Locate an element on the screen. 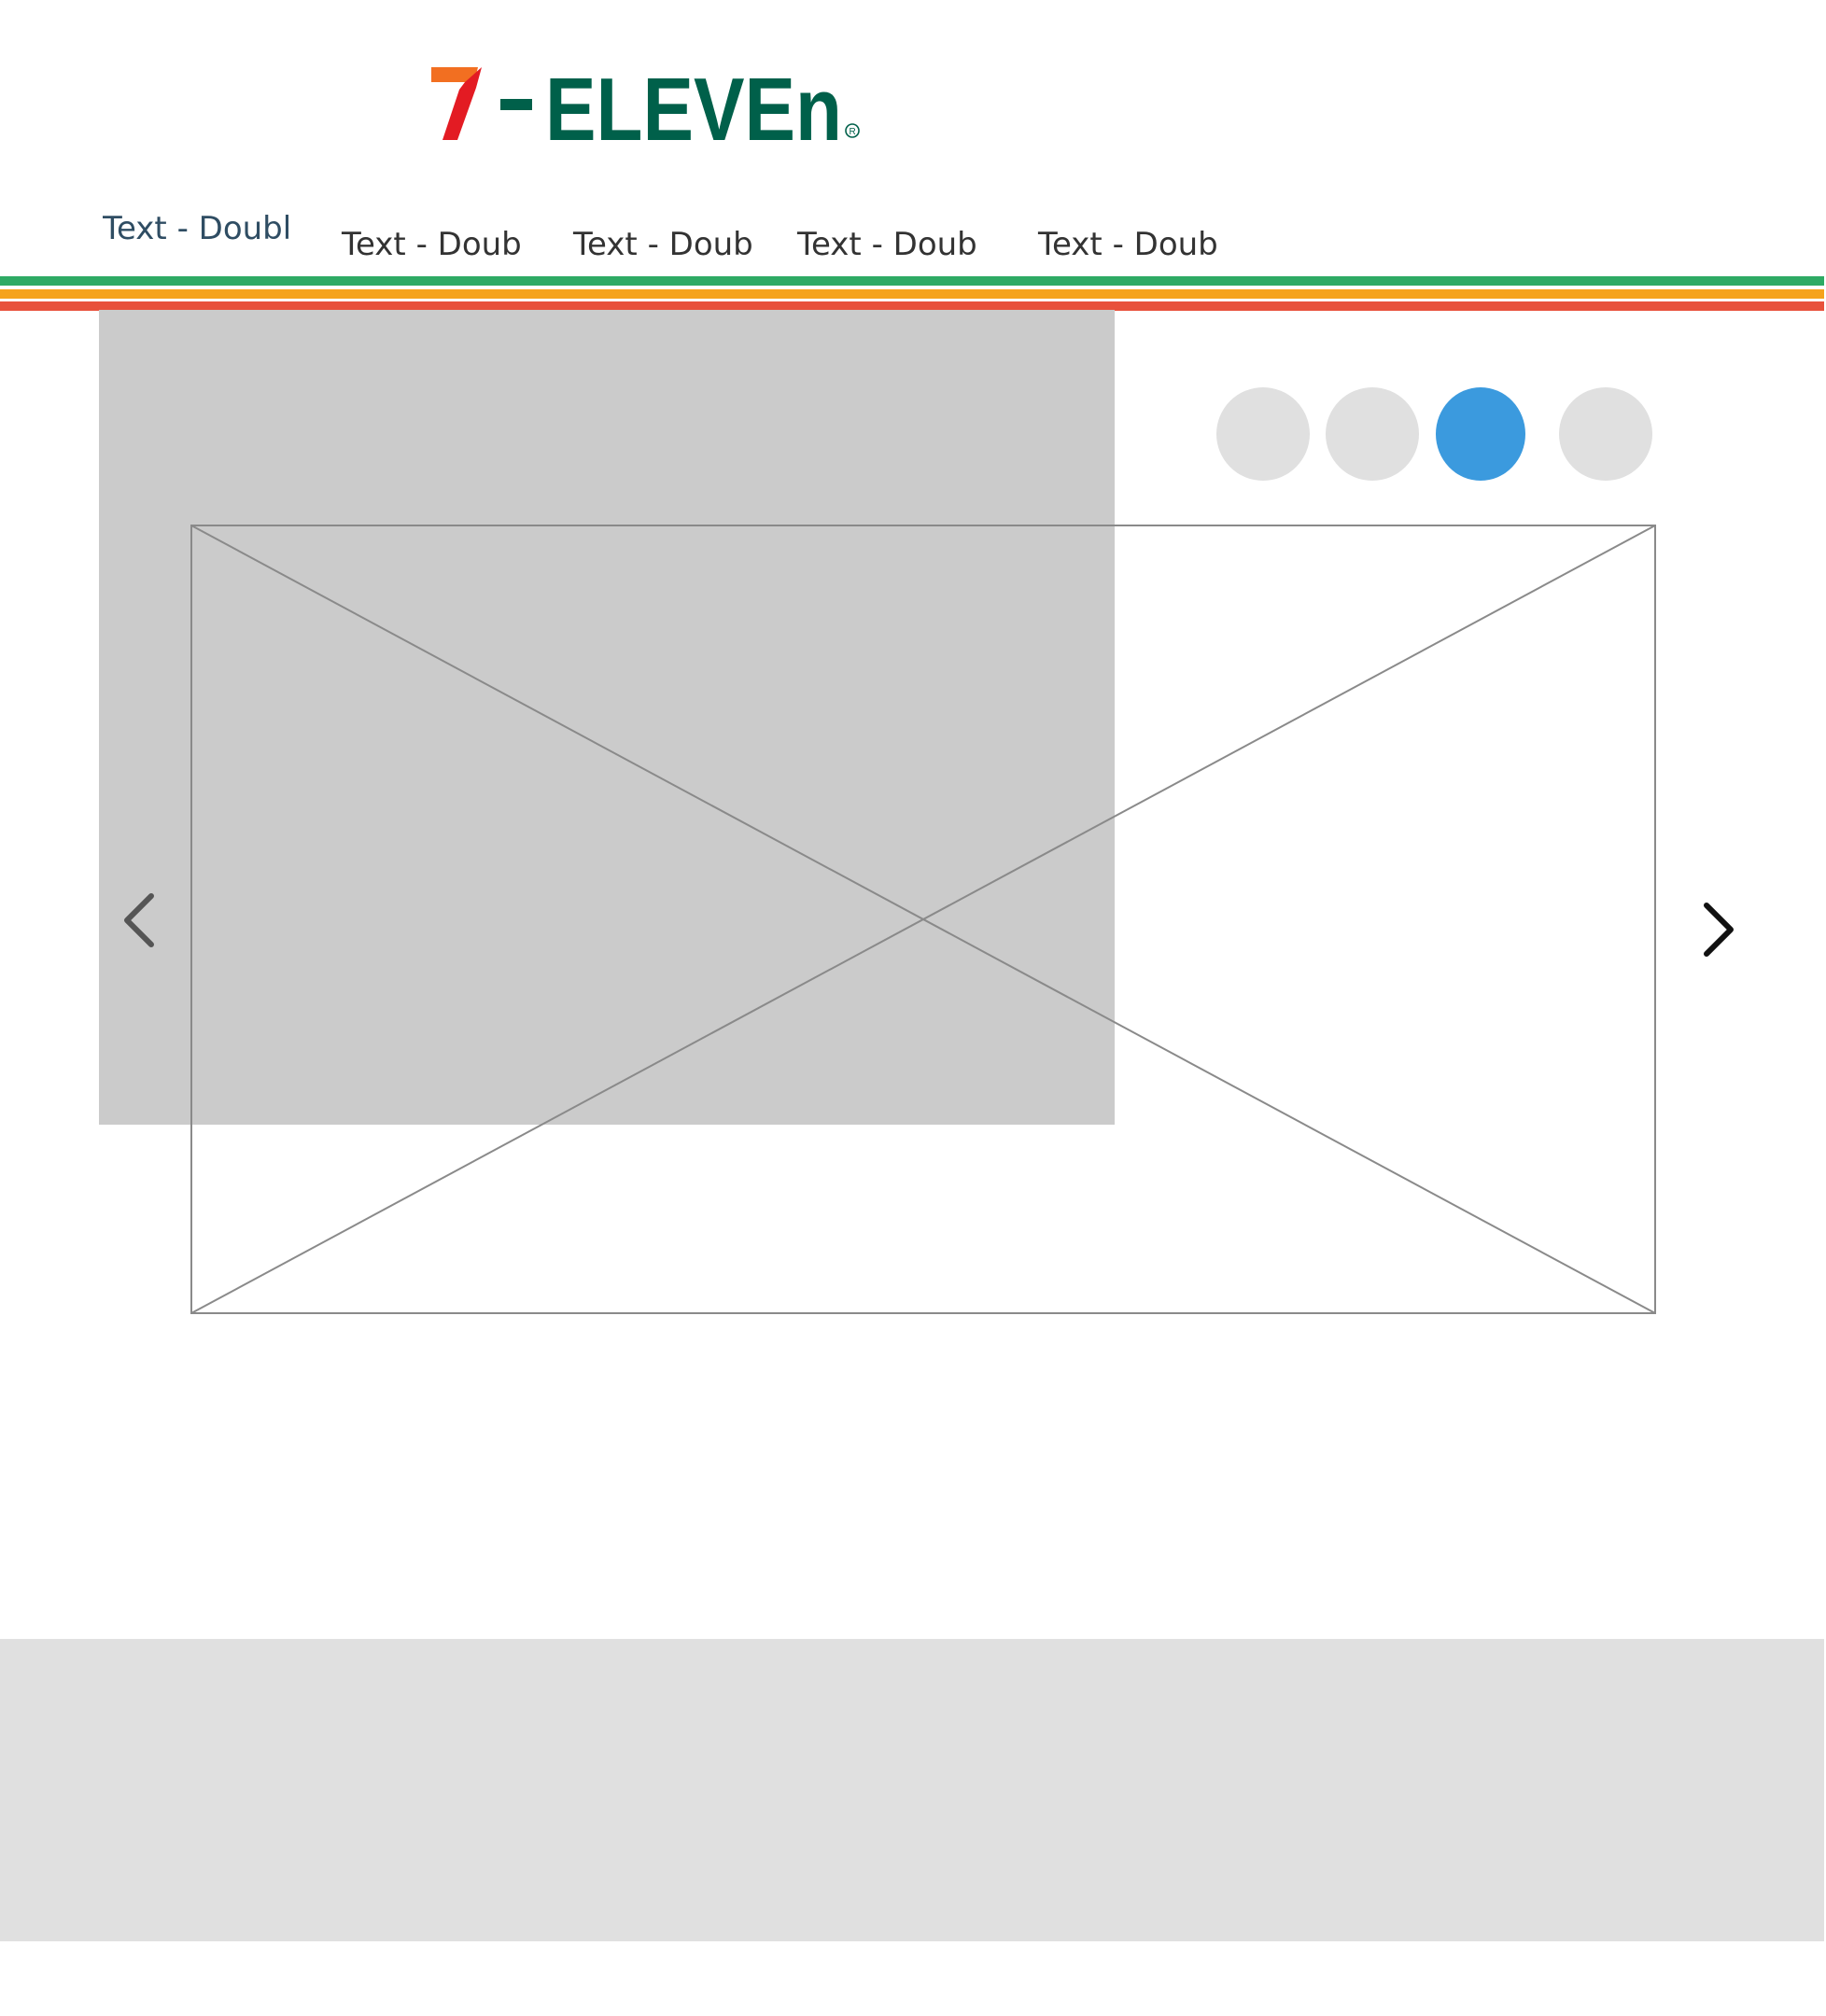 The width and height of the screenshot is (1826, 2016). svg-text: ELEVEn is located at coordinates (693, 105).